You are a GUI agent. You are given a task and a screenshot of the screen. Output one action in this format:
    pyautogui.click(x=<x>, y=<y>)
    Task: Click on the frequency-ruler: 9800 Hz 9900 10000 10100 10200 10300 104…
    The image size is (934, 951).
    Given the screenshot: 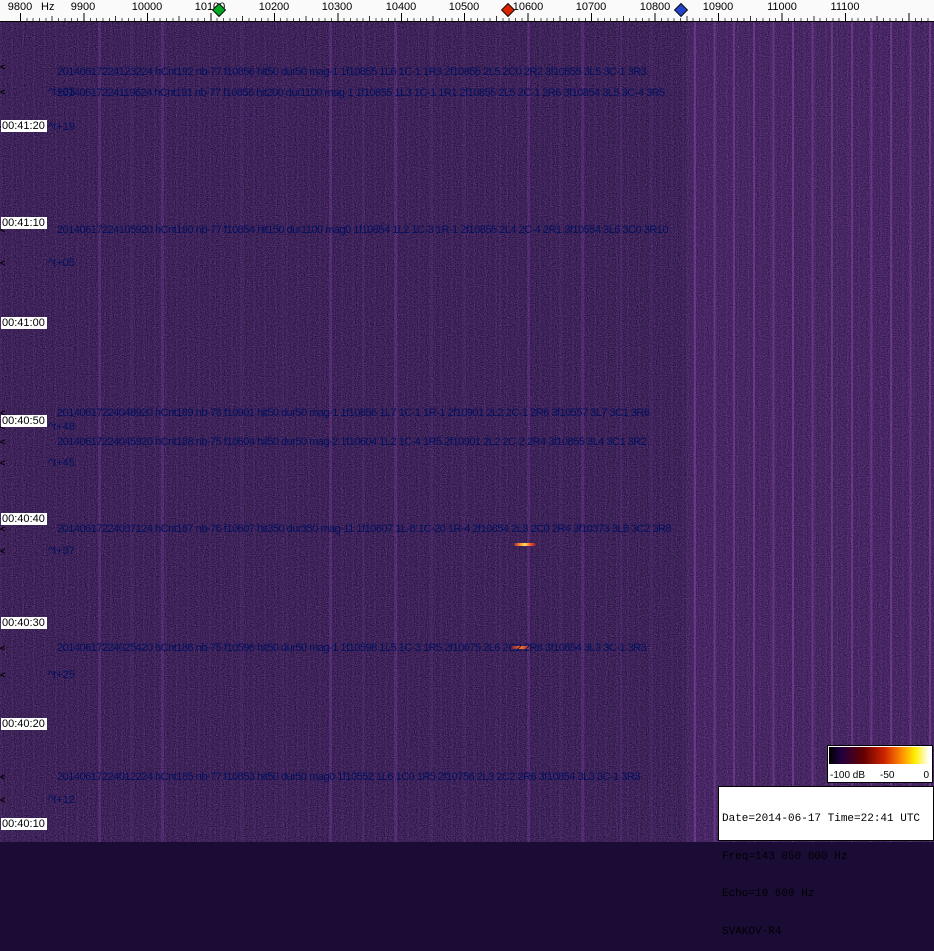 What is the action you would take?
    pyautogui.click(x=467, y=11)
    